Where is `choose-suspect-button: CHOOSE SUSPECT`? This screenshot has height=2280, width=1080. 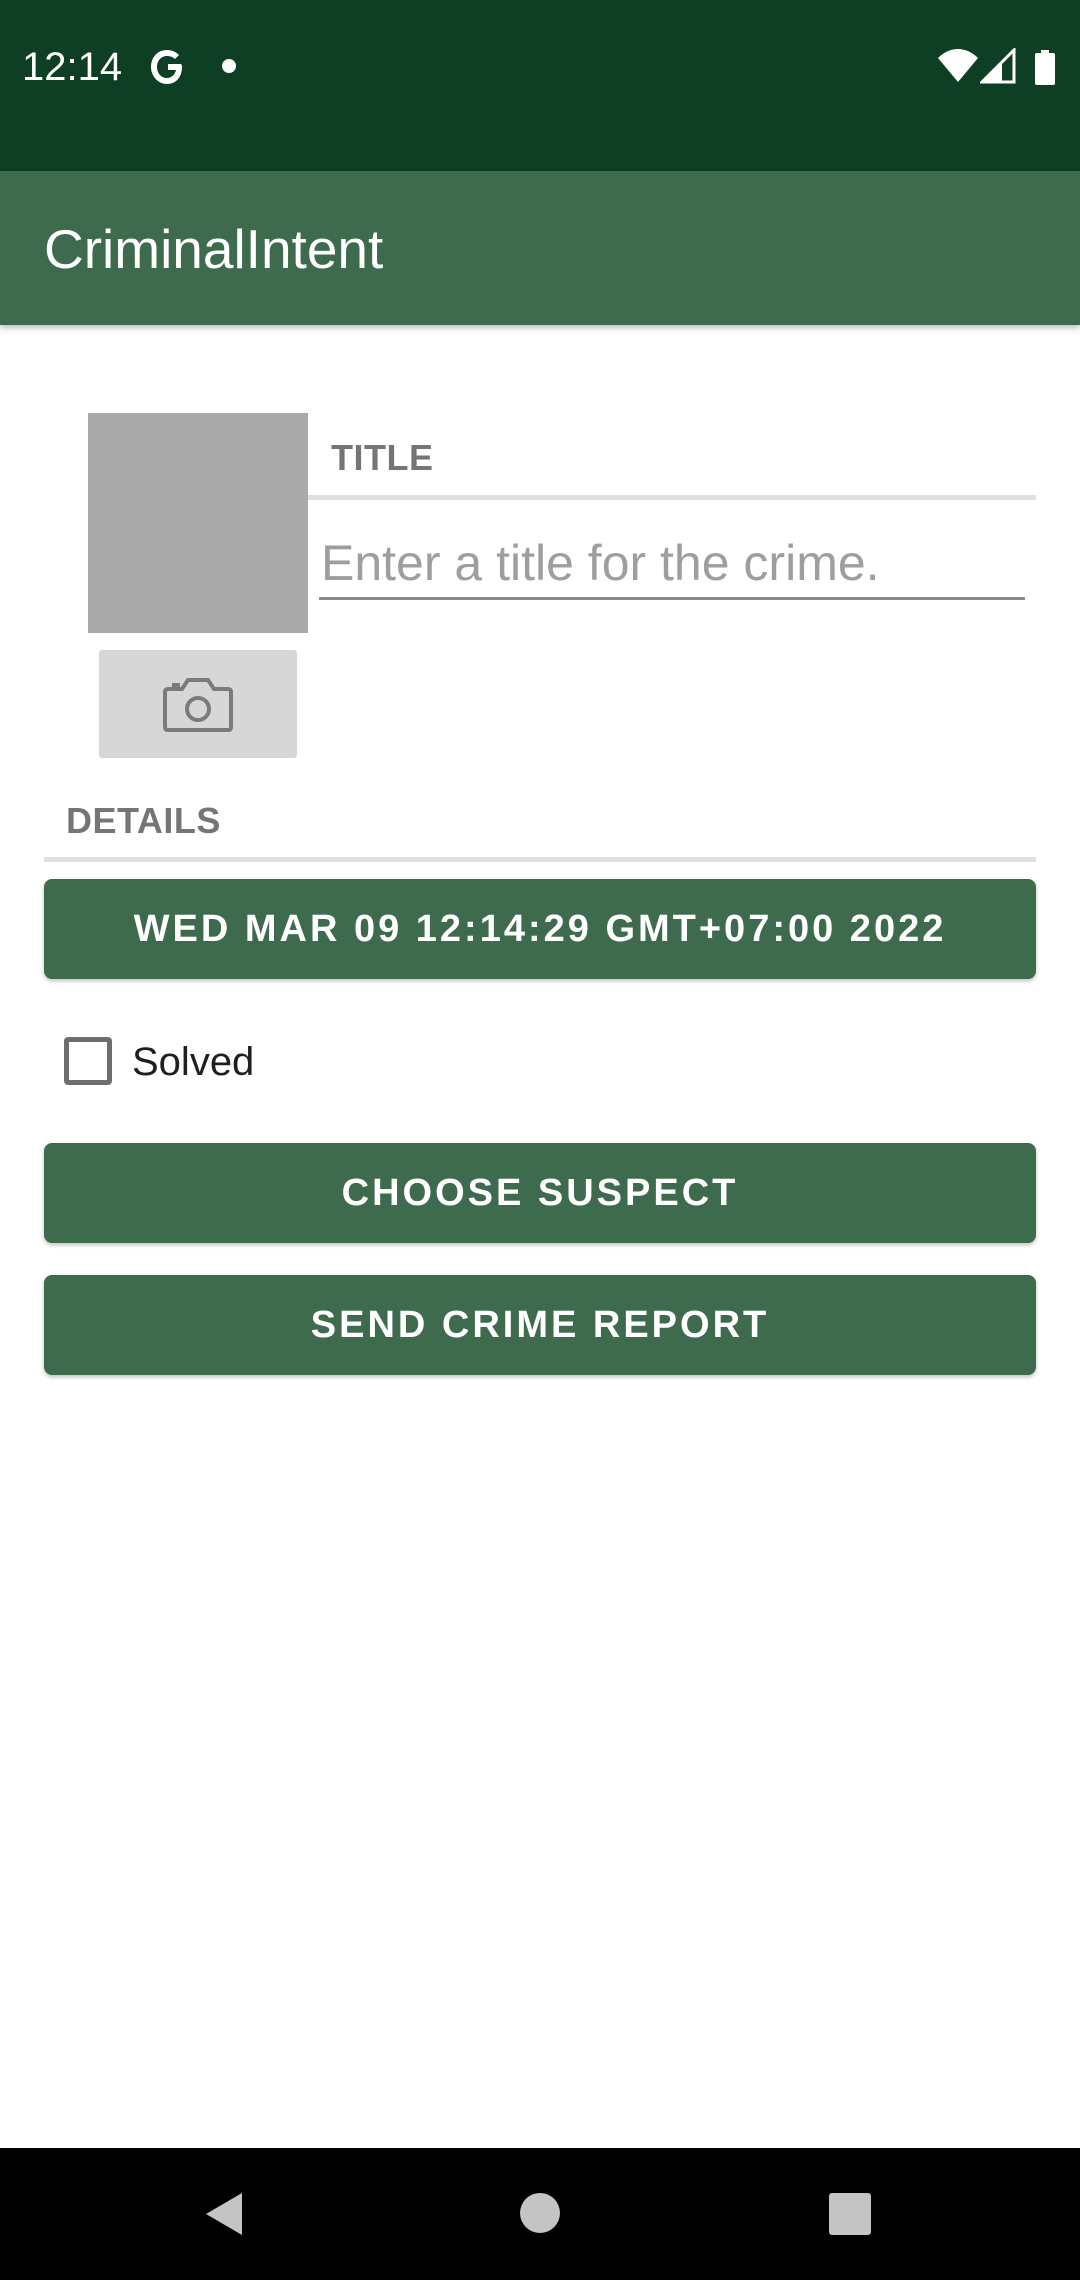 choose-suspect-button: CHOOSE SUSPECT is located at coordinates (540, 1193).